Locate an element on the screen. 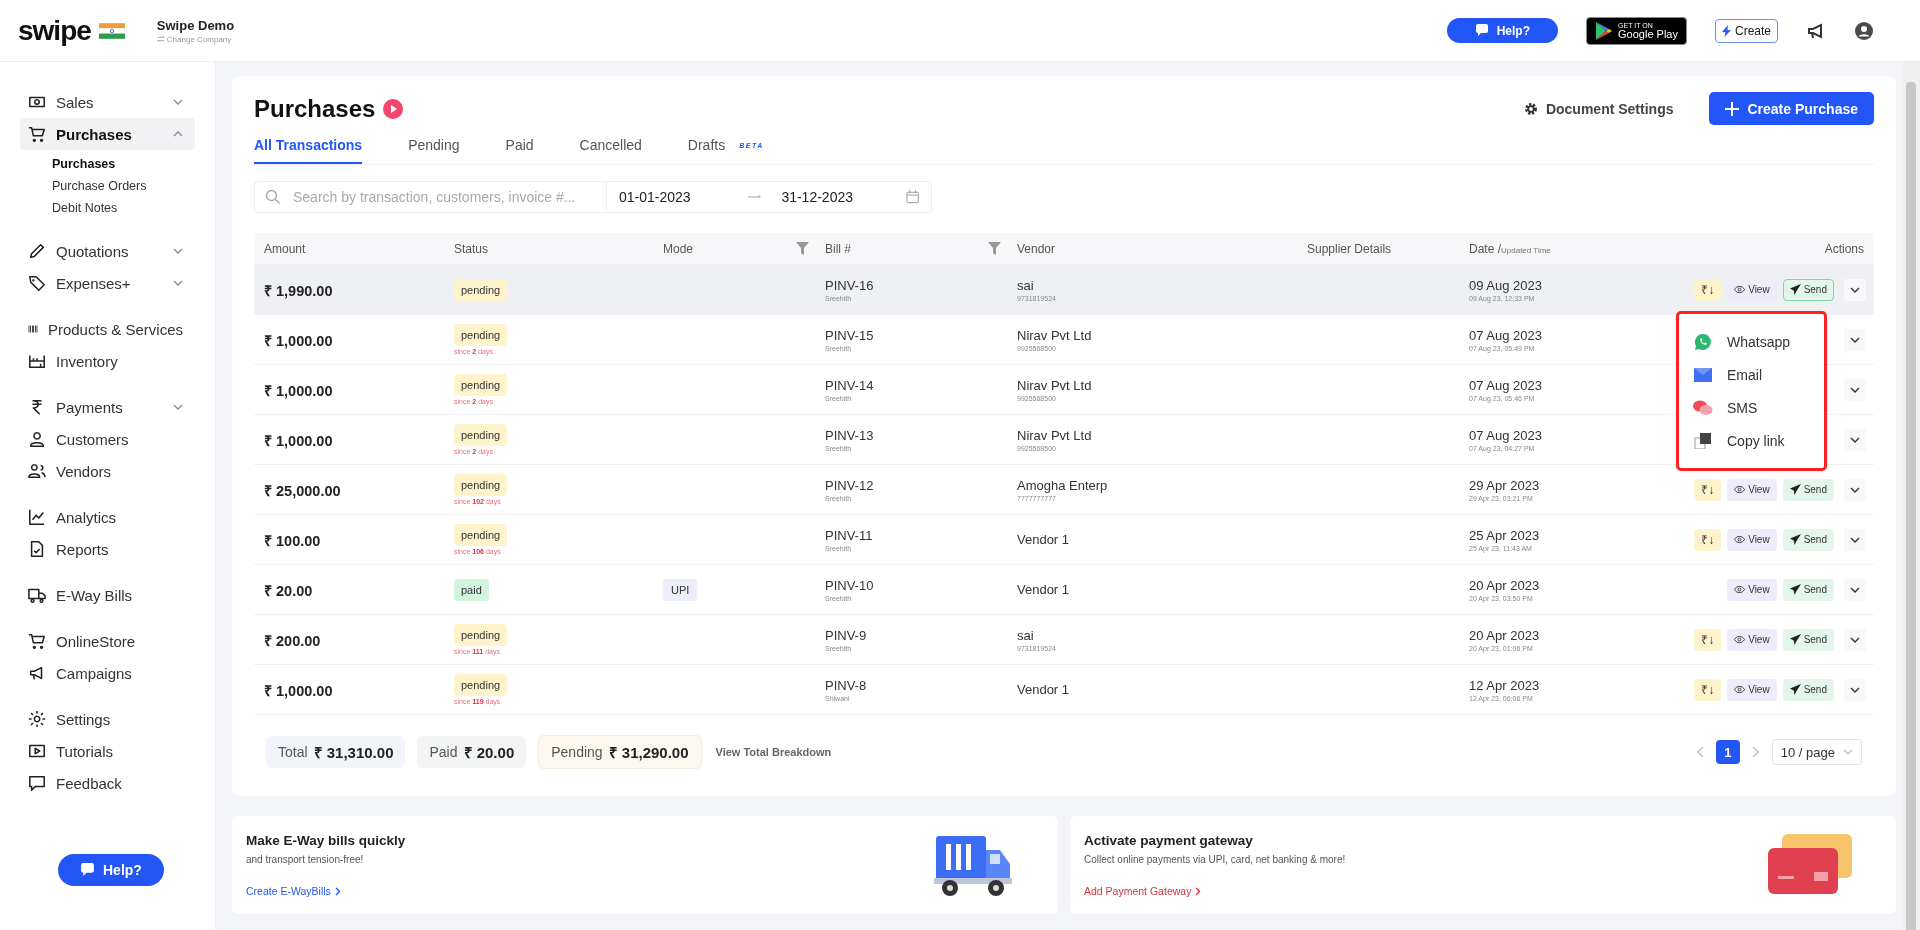  page-button: 1 is located at coordinates (1727, 752).